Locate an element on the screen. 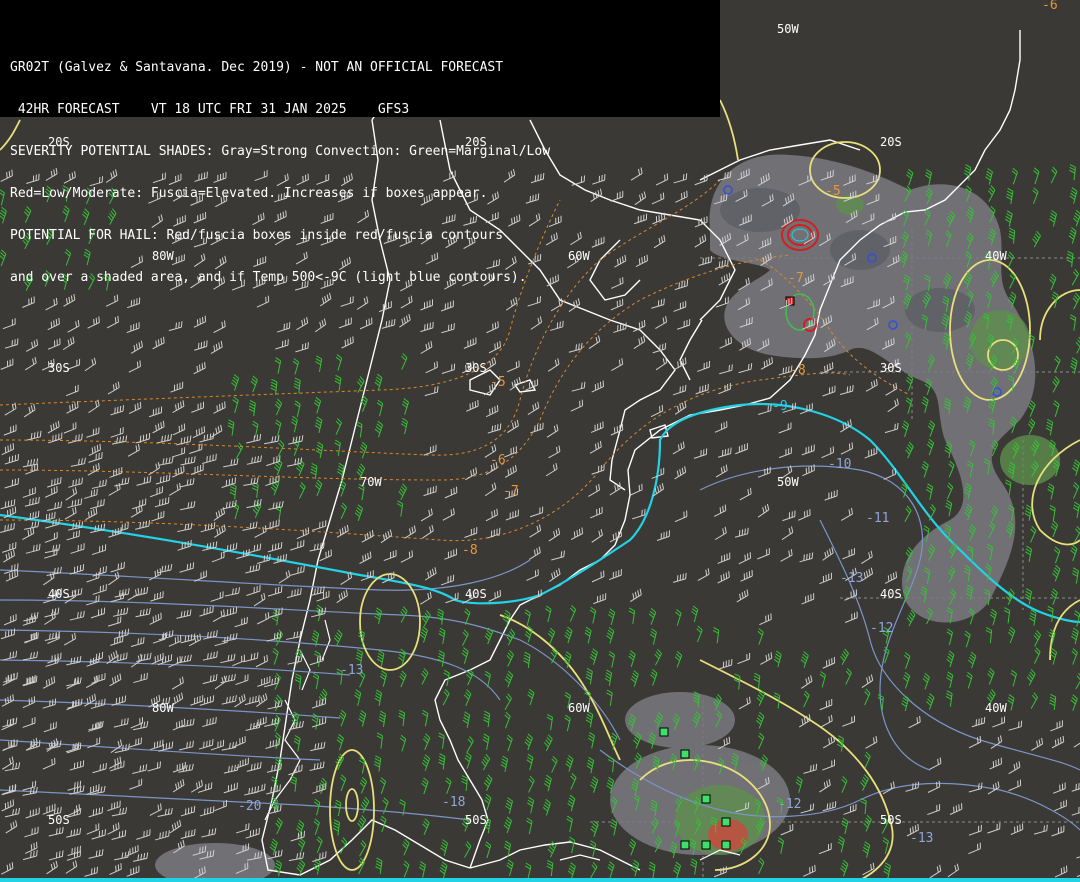 Image resolution: width=1080 pixels, height=882 pixels. contour-label: -12 is located at coordinates (789, 804).